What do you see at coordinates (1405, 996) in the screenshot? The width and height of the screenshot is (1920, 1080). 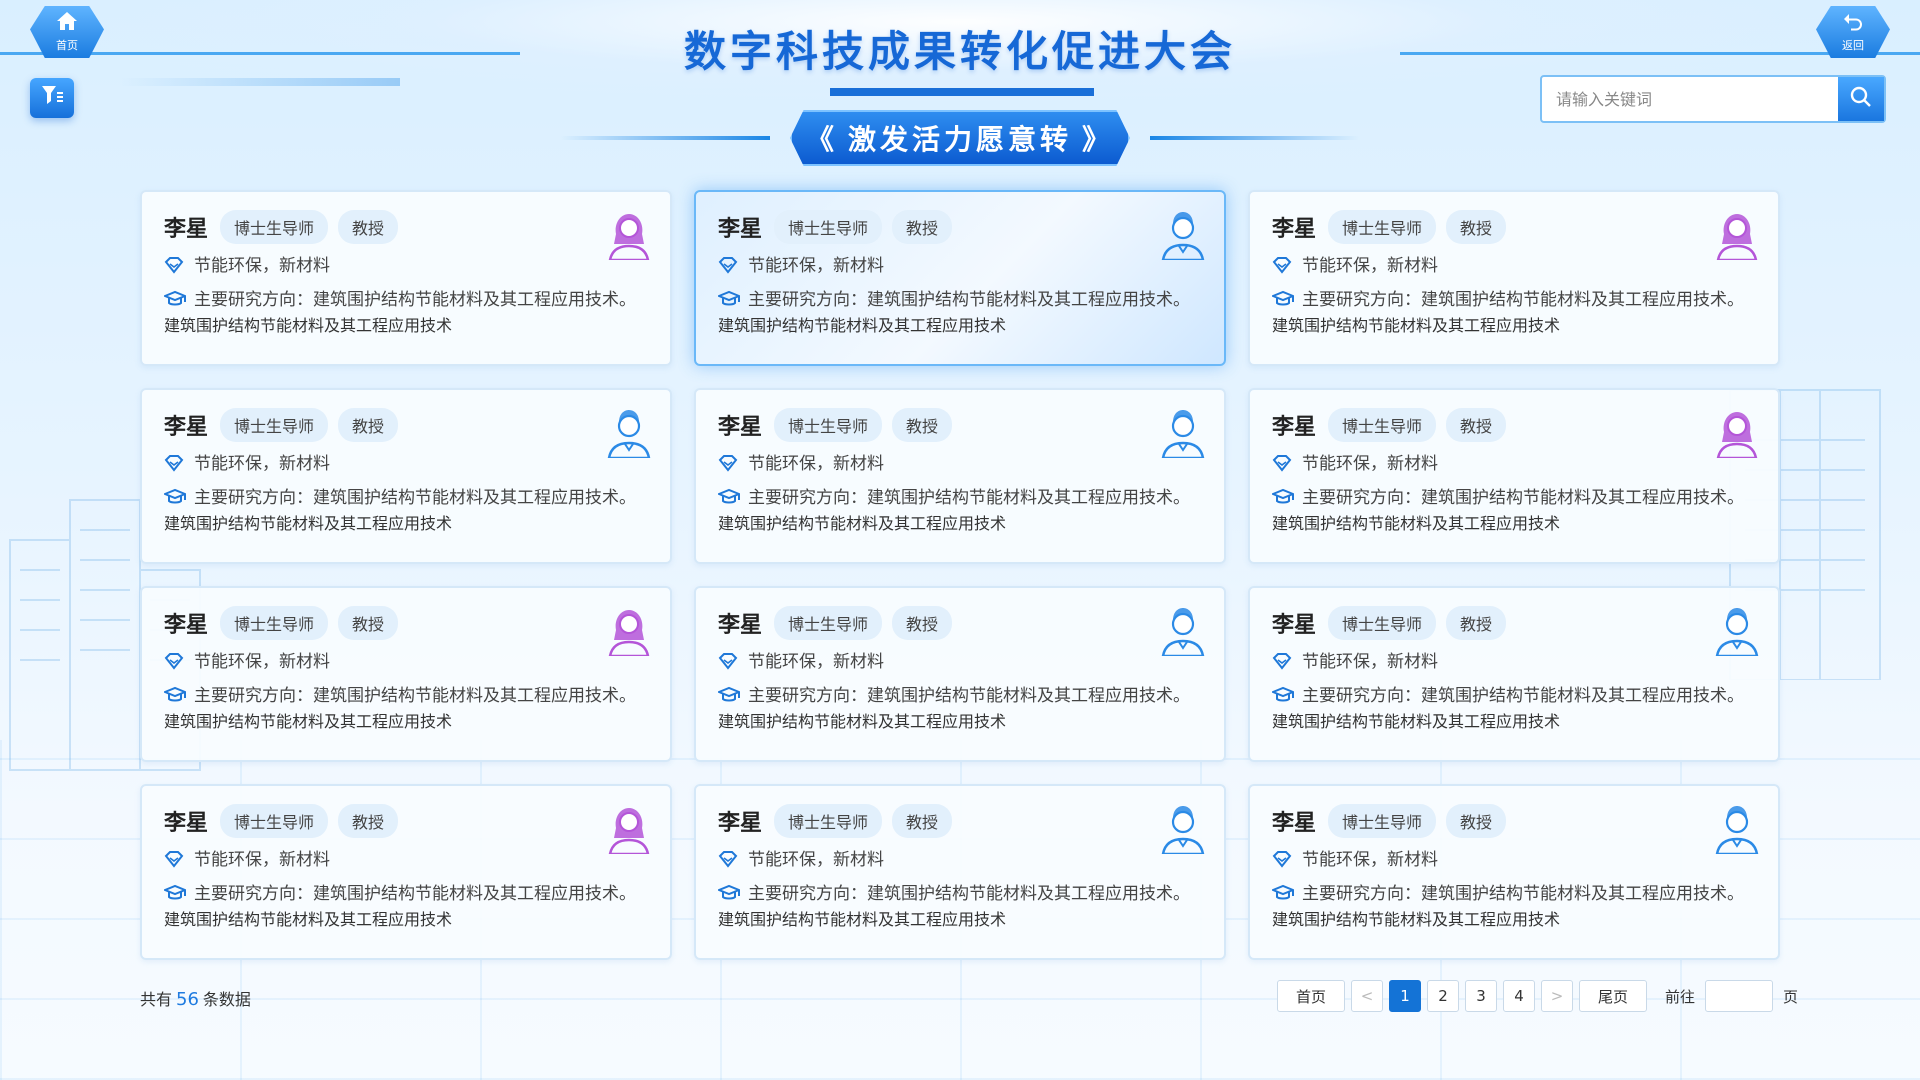 I see `page-number-button: 1` at bounding box center [1405, 996].